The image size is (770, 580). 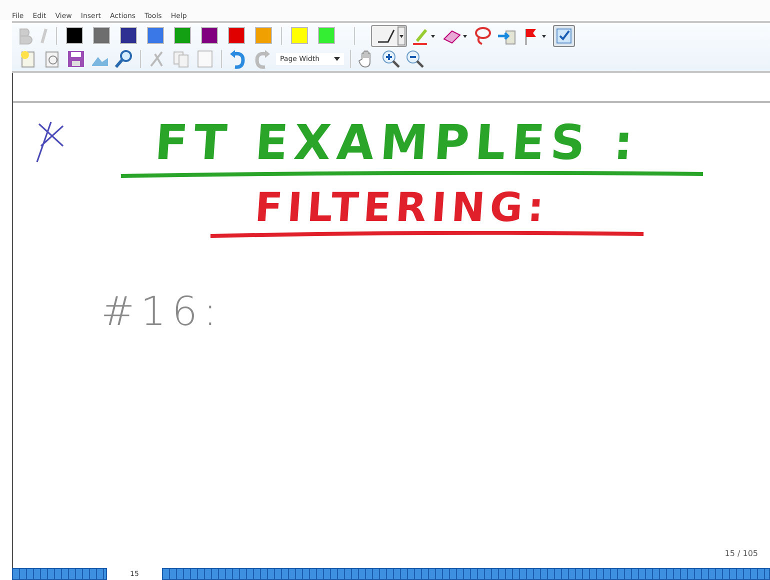 What do you see at coordinates (26, 35) in the screenshot?
I see `bold-icon` at bounding box center [26, 35].